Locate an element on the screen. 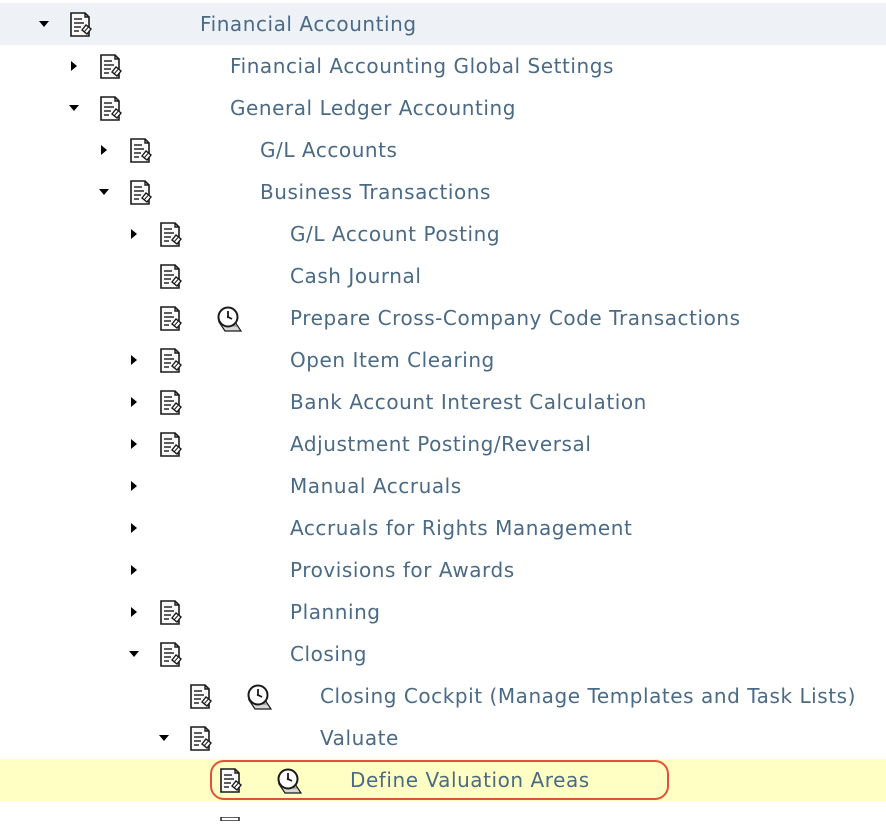 The width and height of the screenshot is (886, 825). tree-node-gl-accounts: G/L Accounts is located at coordinates (443, 150).